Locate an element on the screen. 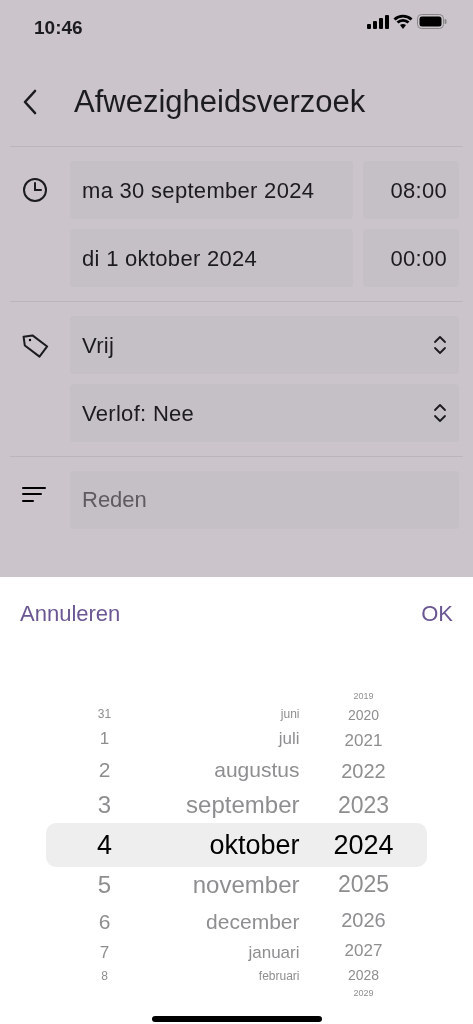 This screenshot has width=473, height=1024. time-field: 08:00 is located at coordinates (411, 190).